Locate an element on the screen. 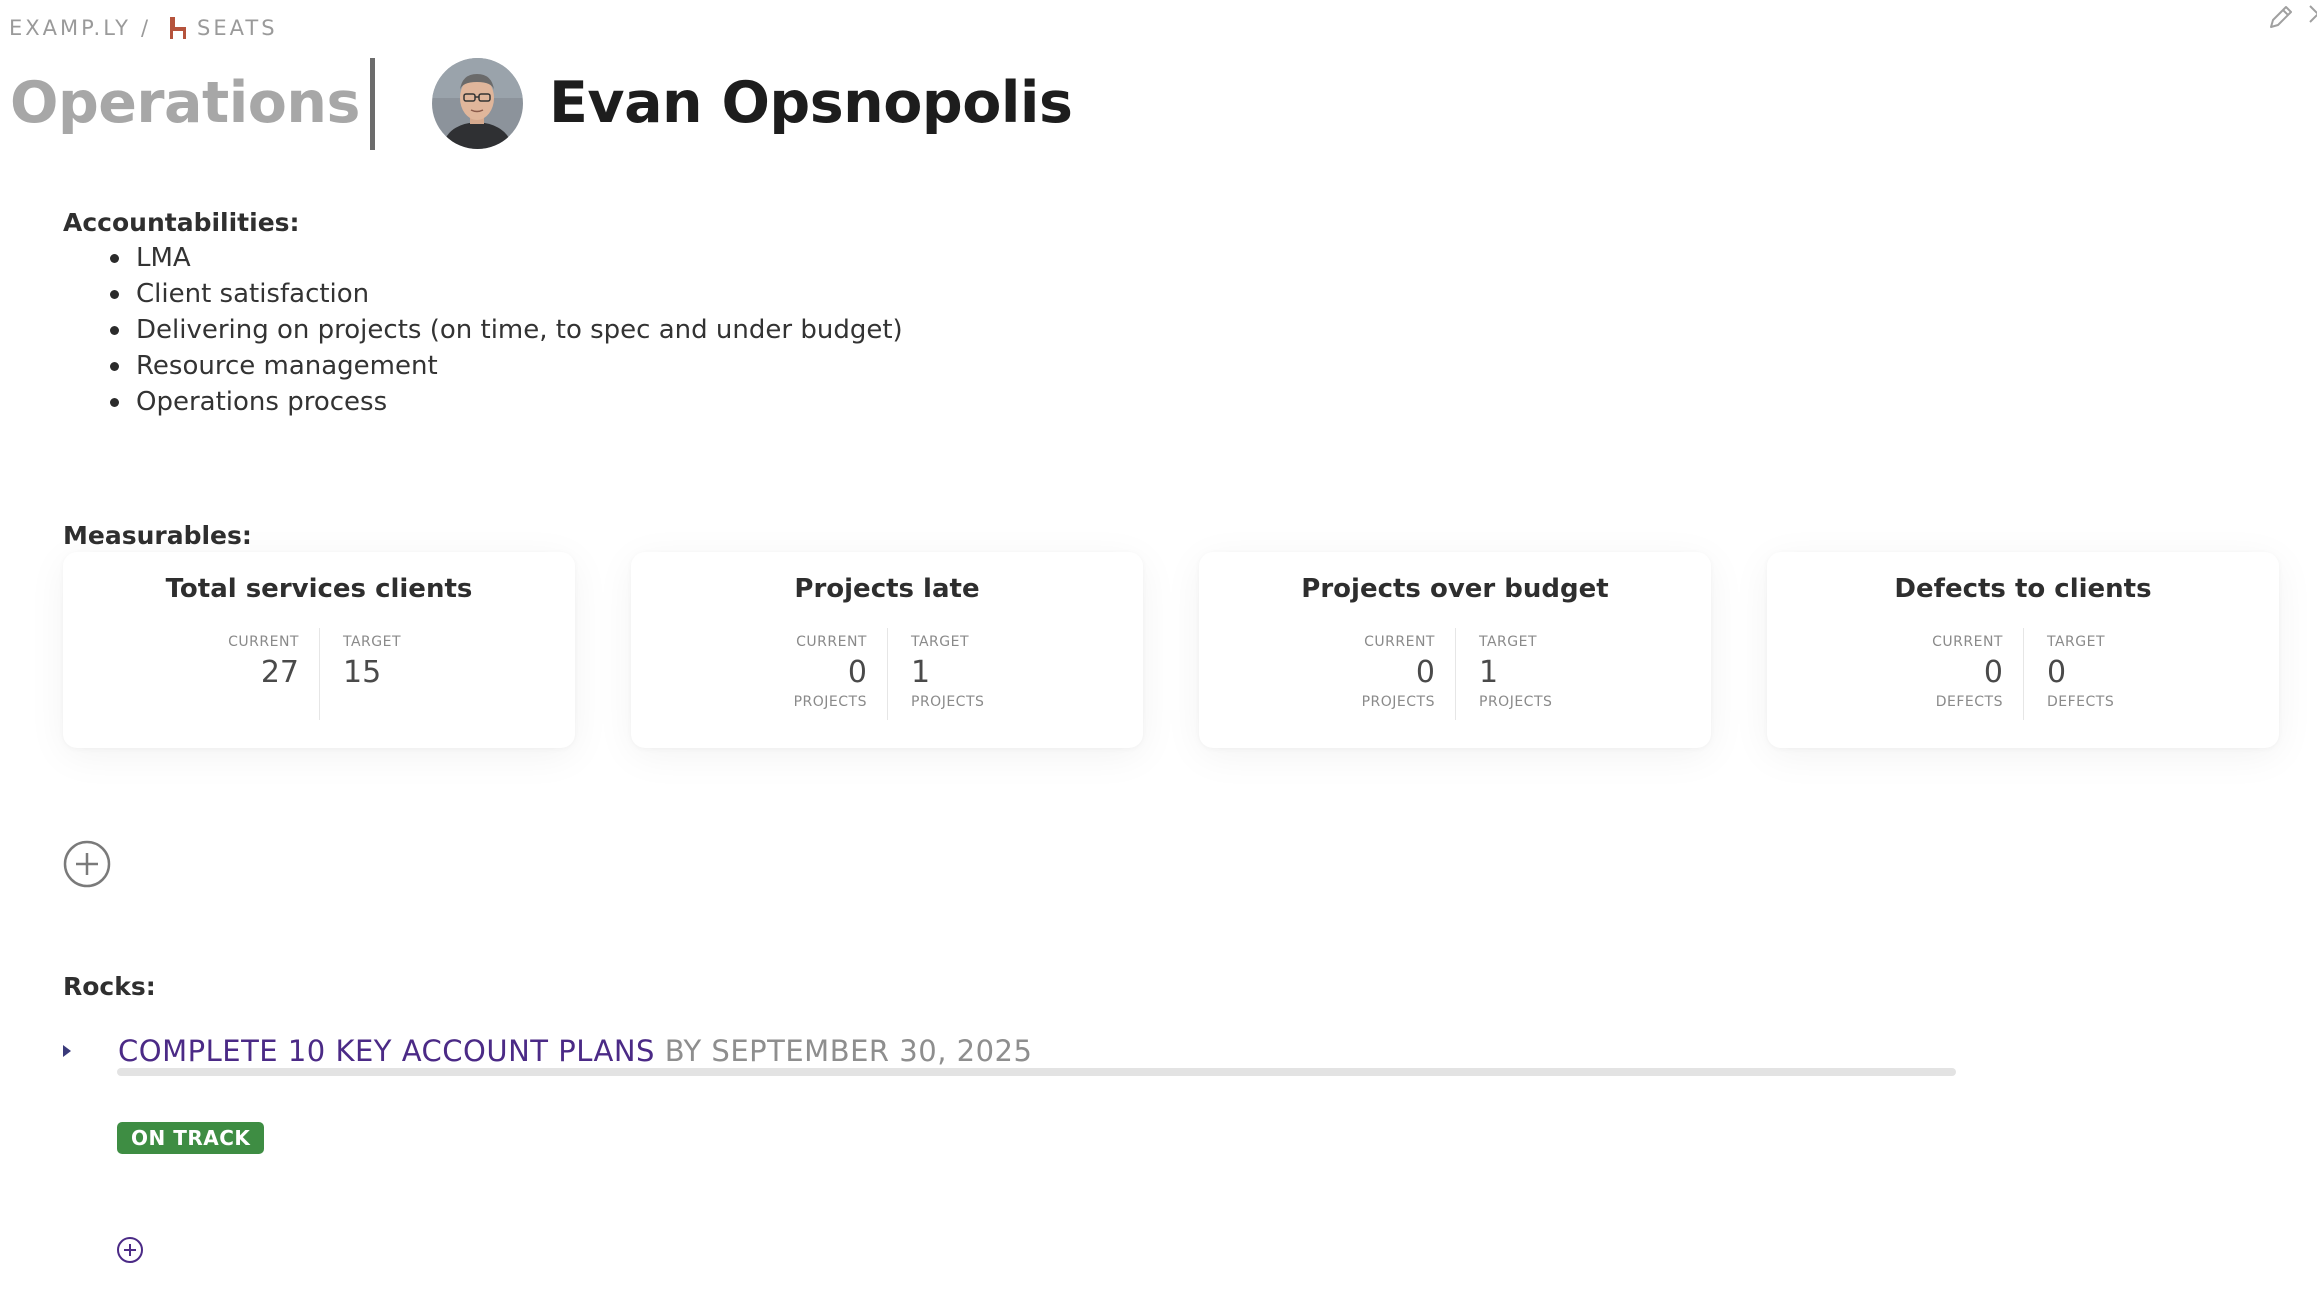 The image size is (2317, 1297). measurable-title: Projects over budget is located at coordinates (1455, 589).